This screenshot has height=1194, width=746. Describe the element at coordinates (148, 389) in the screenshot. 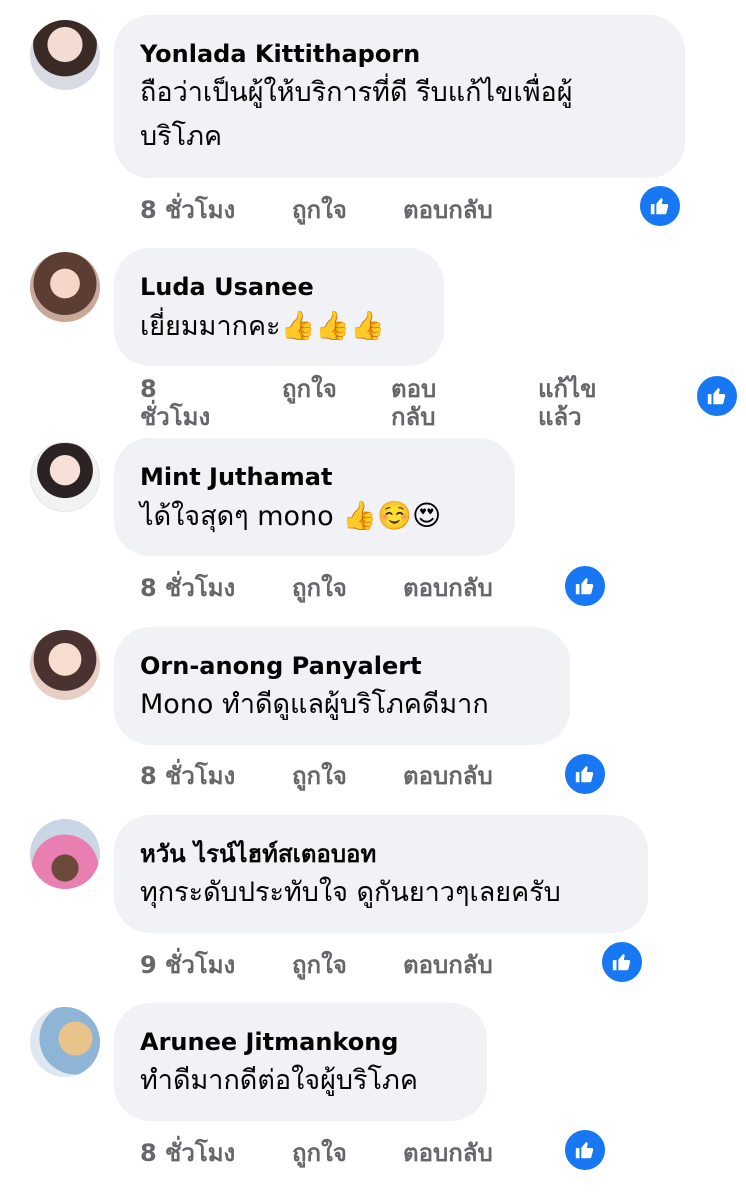

I see `comment-time-line: 8` at that location.